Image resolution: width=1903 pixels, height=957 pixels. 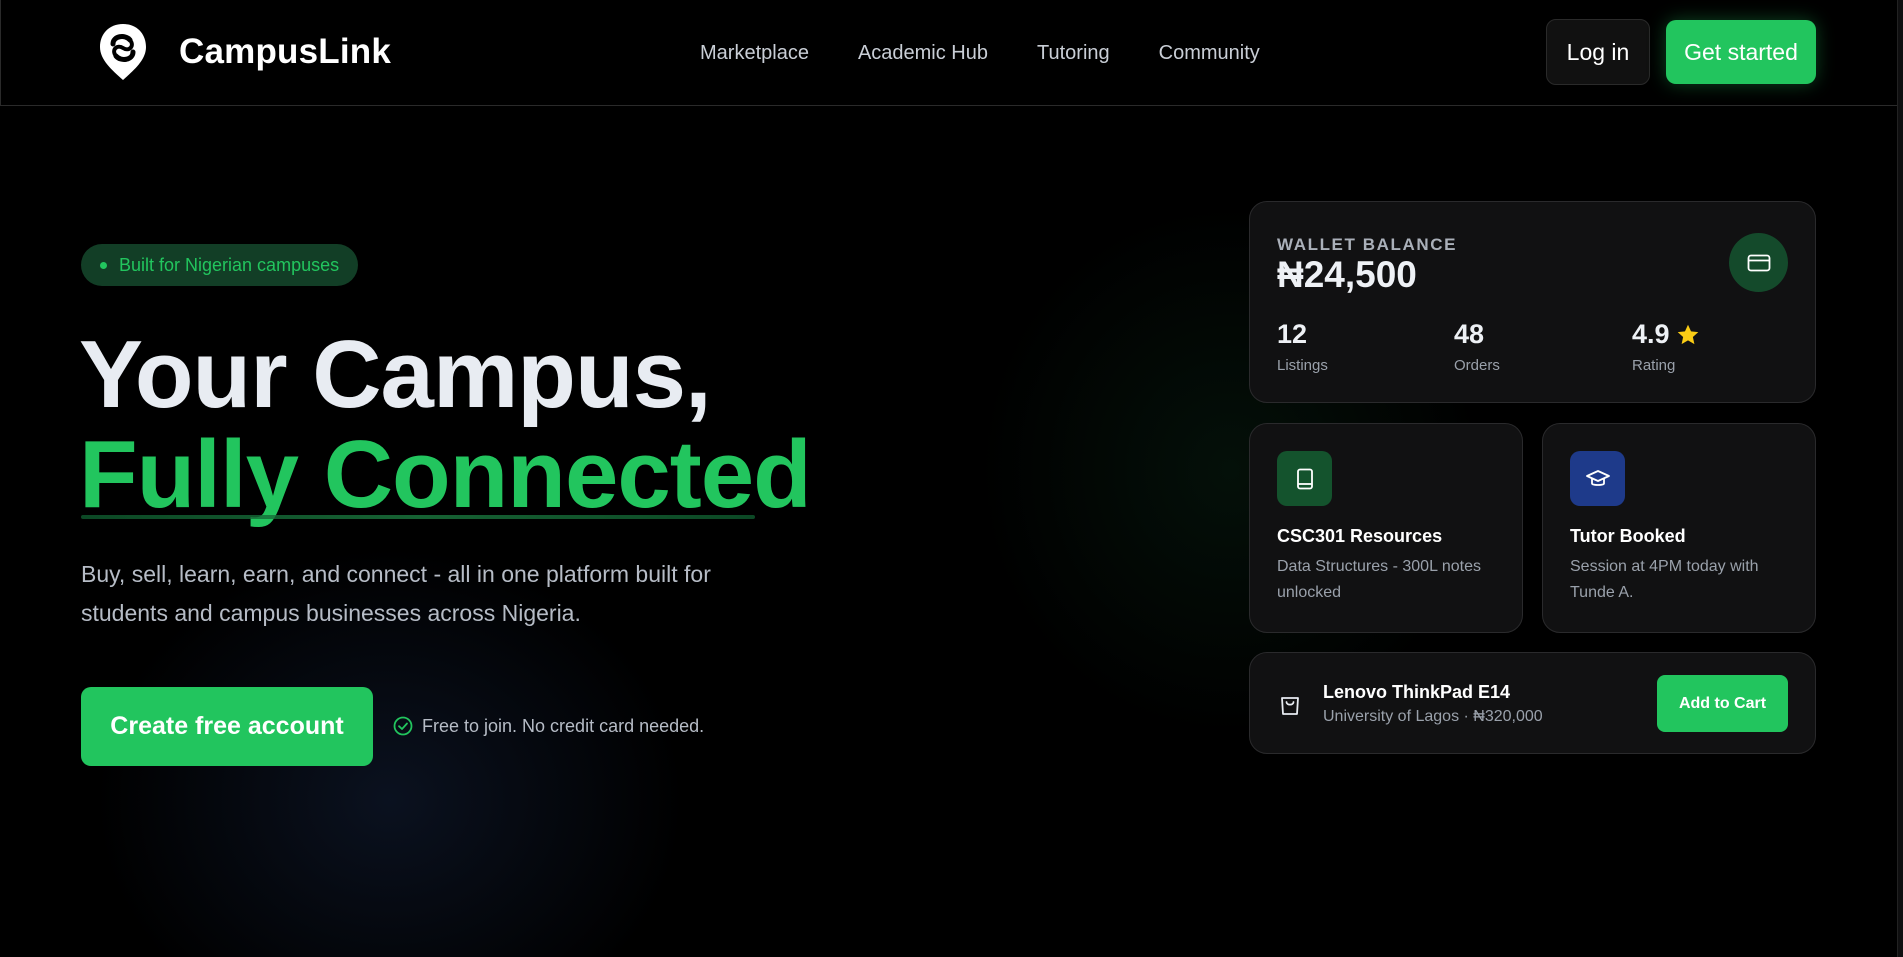 What do you see at coordinates (1073, 53) in the screenshot?
I see `nav-tutoring: Tutoring` at bounding box center [1073, 53].